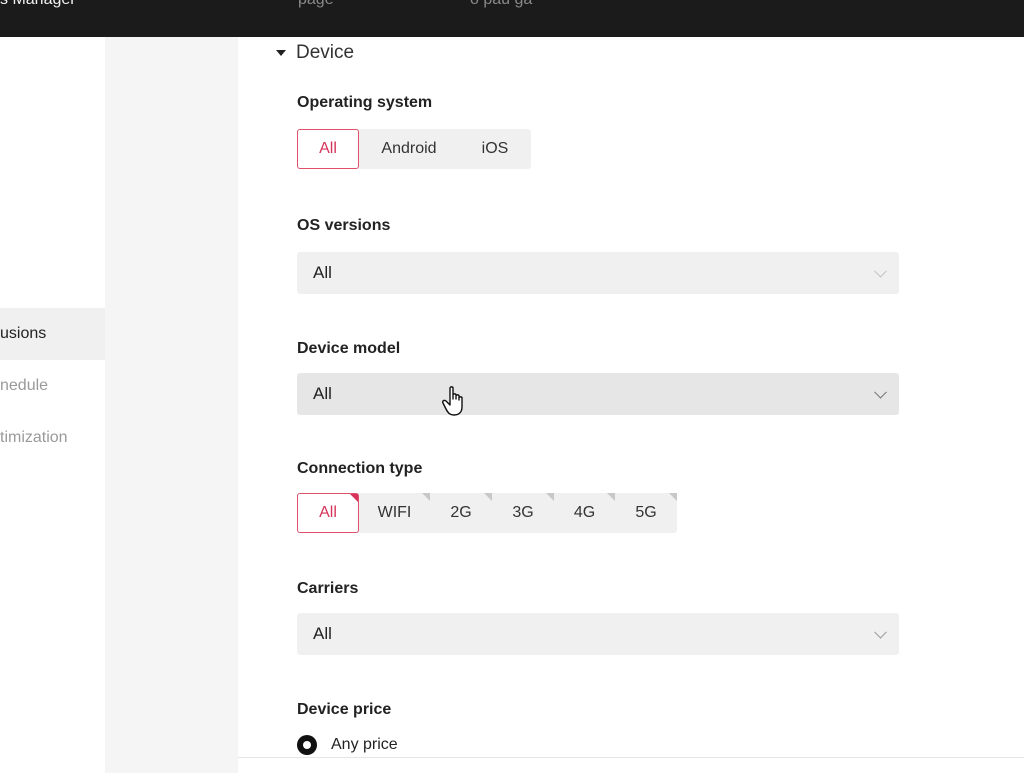 The image size is (1024, 773). Describe the element at coordinates (322, 272) in the screenshot. I see `os-versions-value: All` at that location.